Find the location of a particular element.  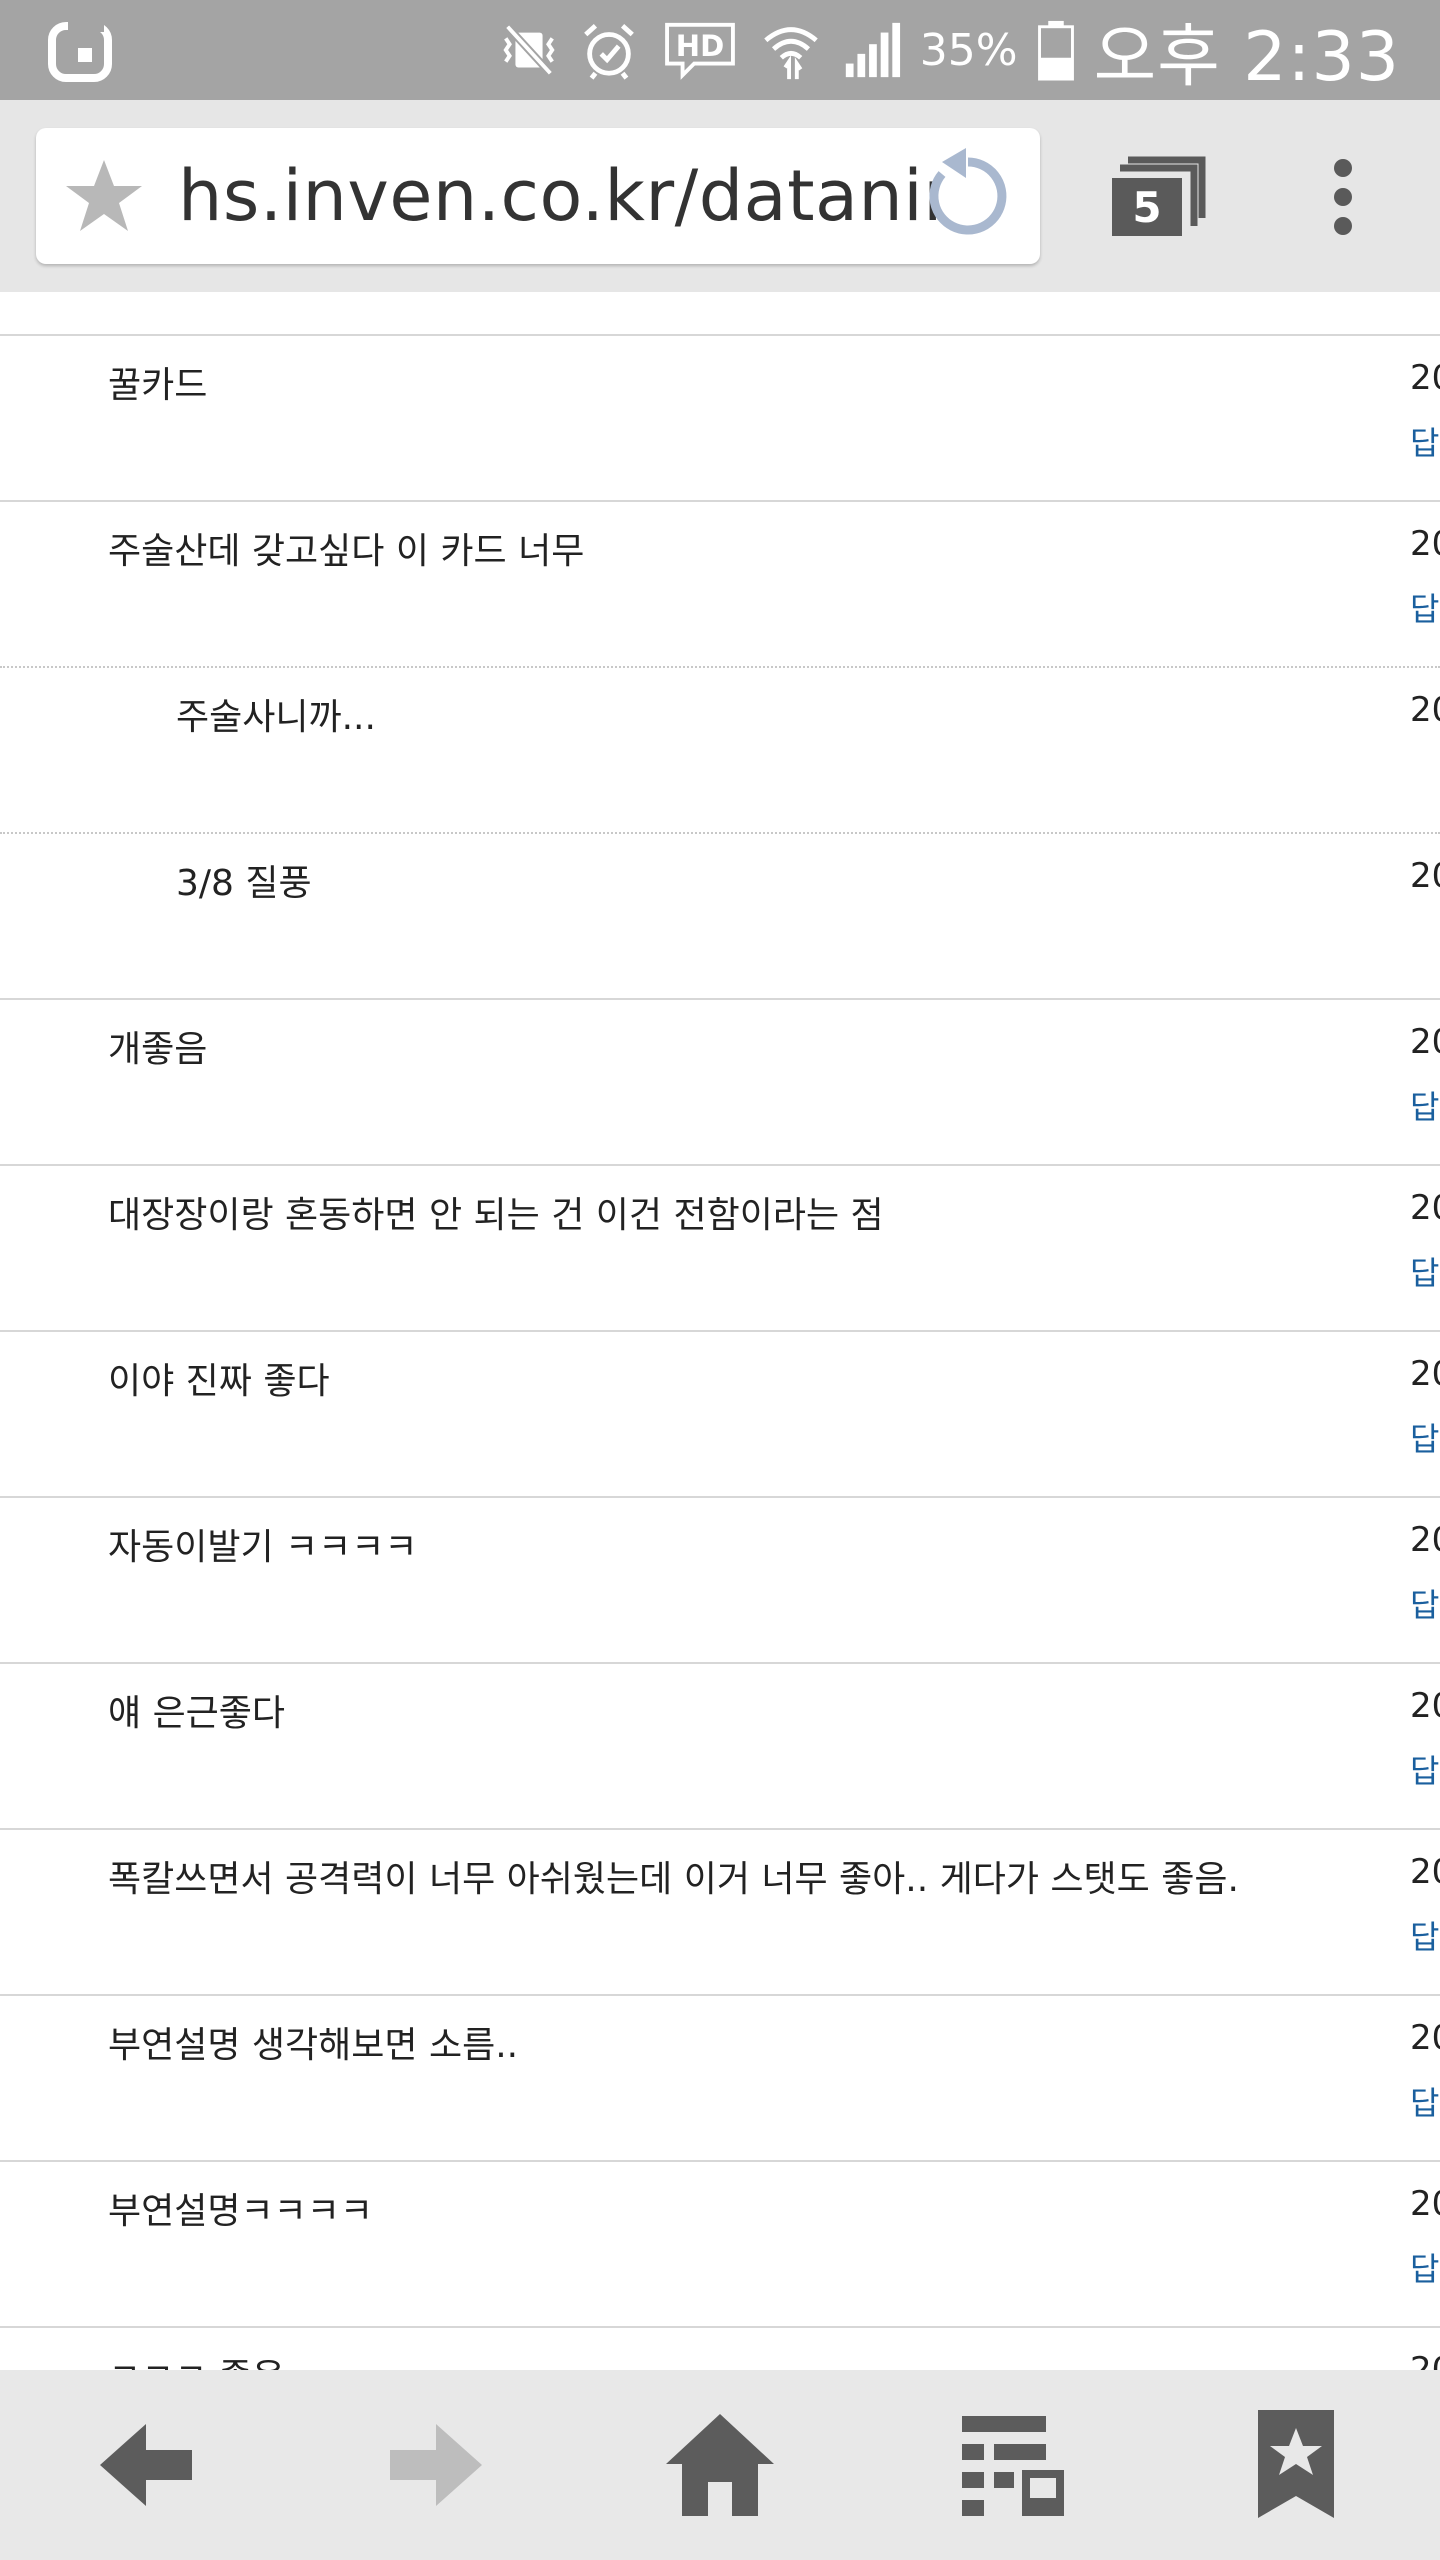

forward-button is located at coordinates (432, 2465).